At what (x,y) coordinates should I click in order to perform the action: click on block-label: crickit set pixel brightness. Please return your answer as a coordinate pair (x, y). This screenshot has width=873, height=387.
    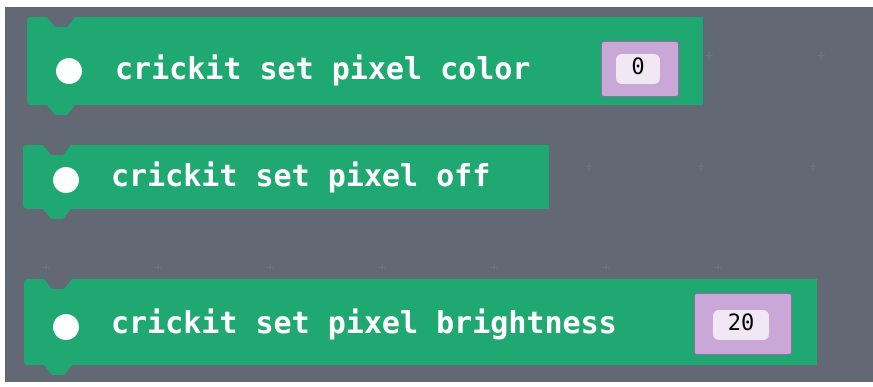
    Looking at the image, I should click on (364, 323).